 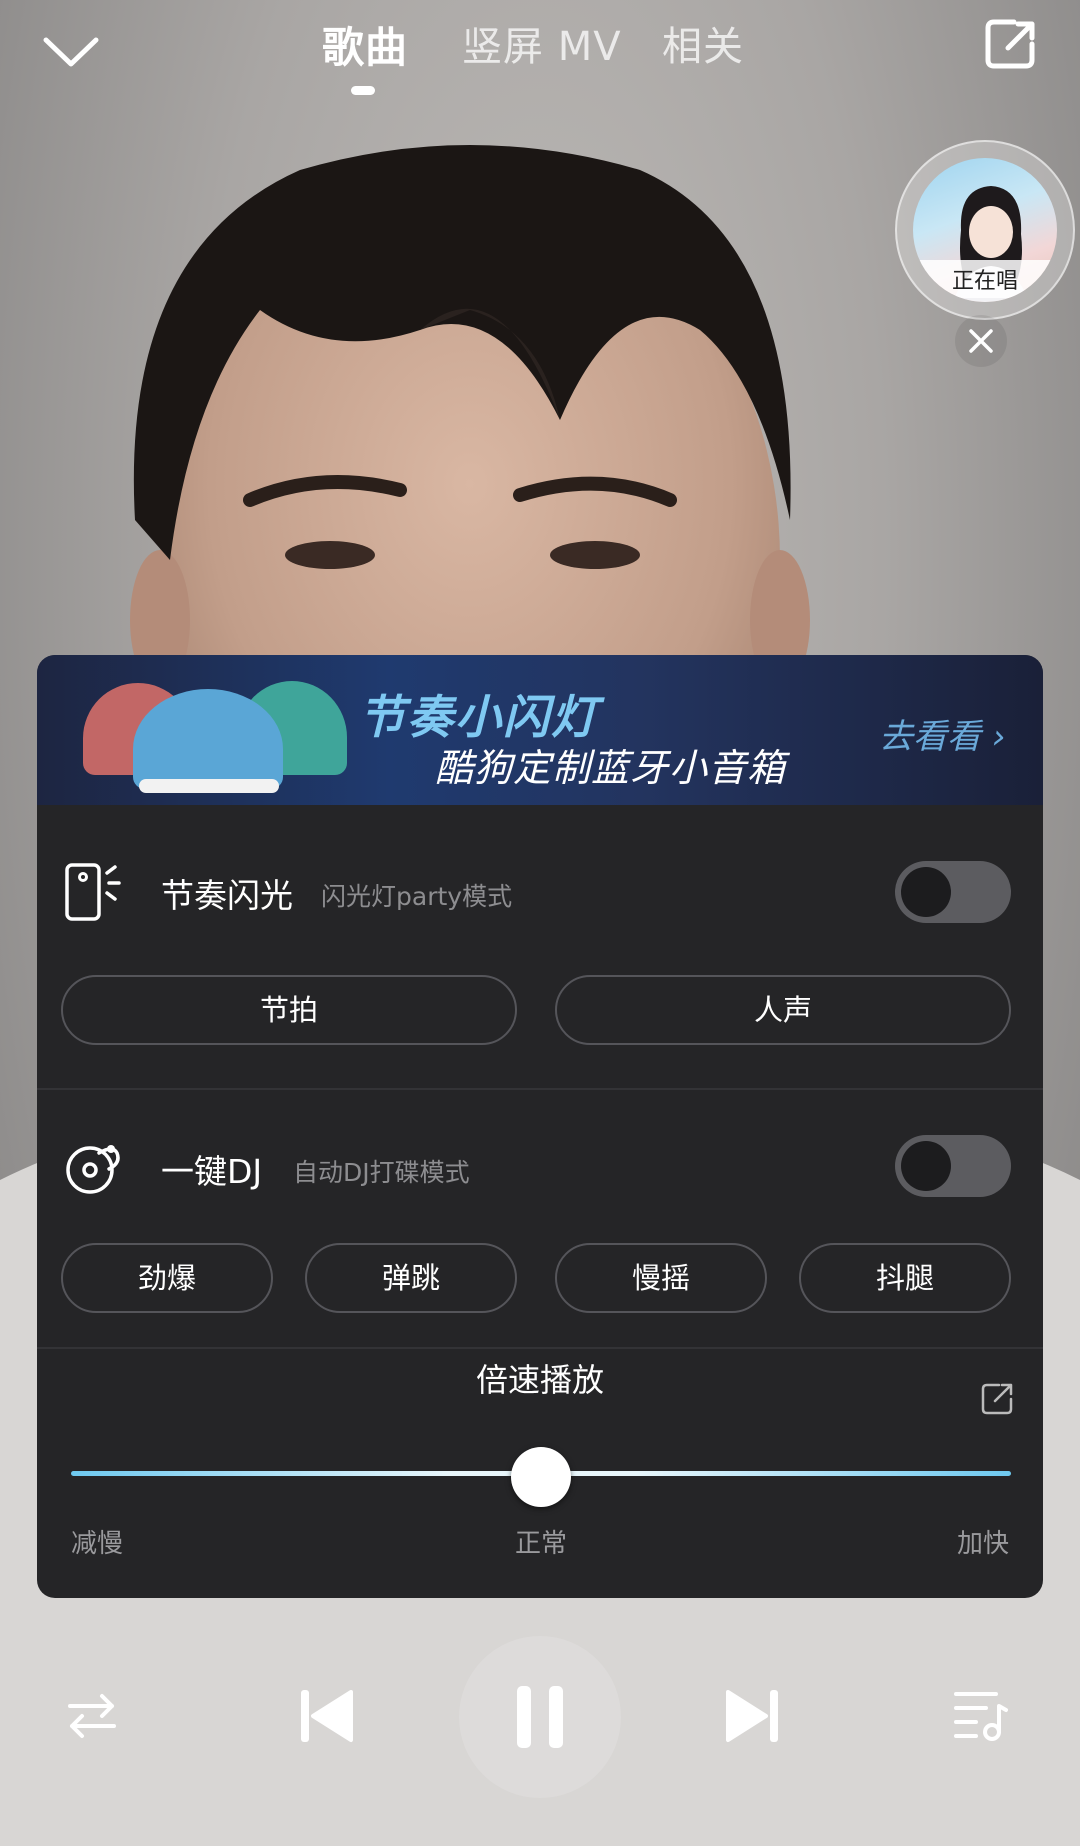 What do you see at coordinates (326, 1716) in the screenshot?
I see `previous-track-icon` at bounding box center [326, 1716].